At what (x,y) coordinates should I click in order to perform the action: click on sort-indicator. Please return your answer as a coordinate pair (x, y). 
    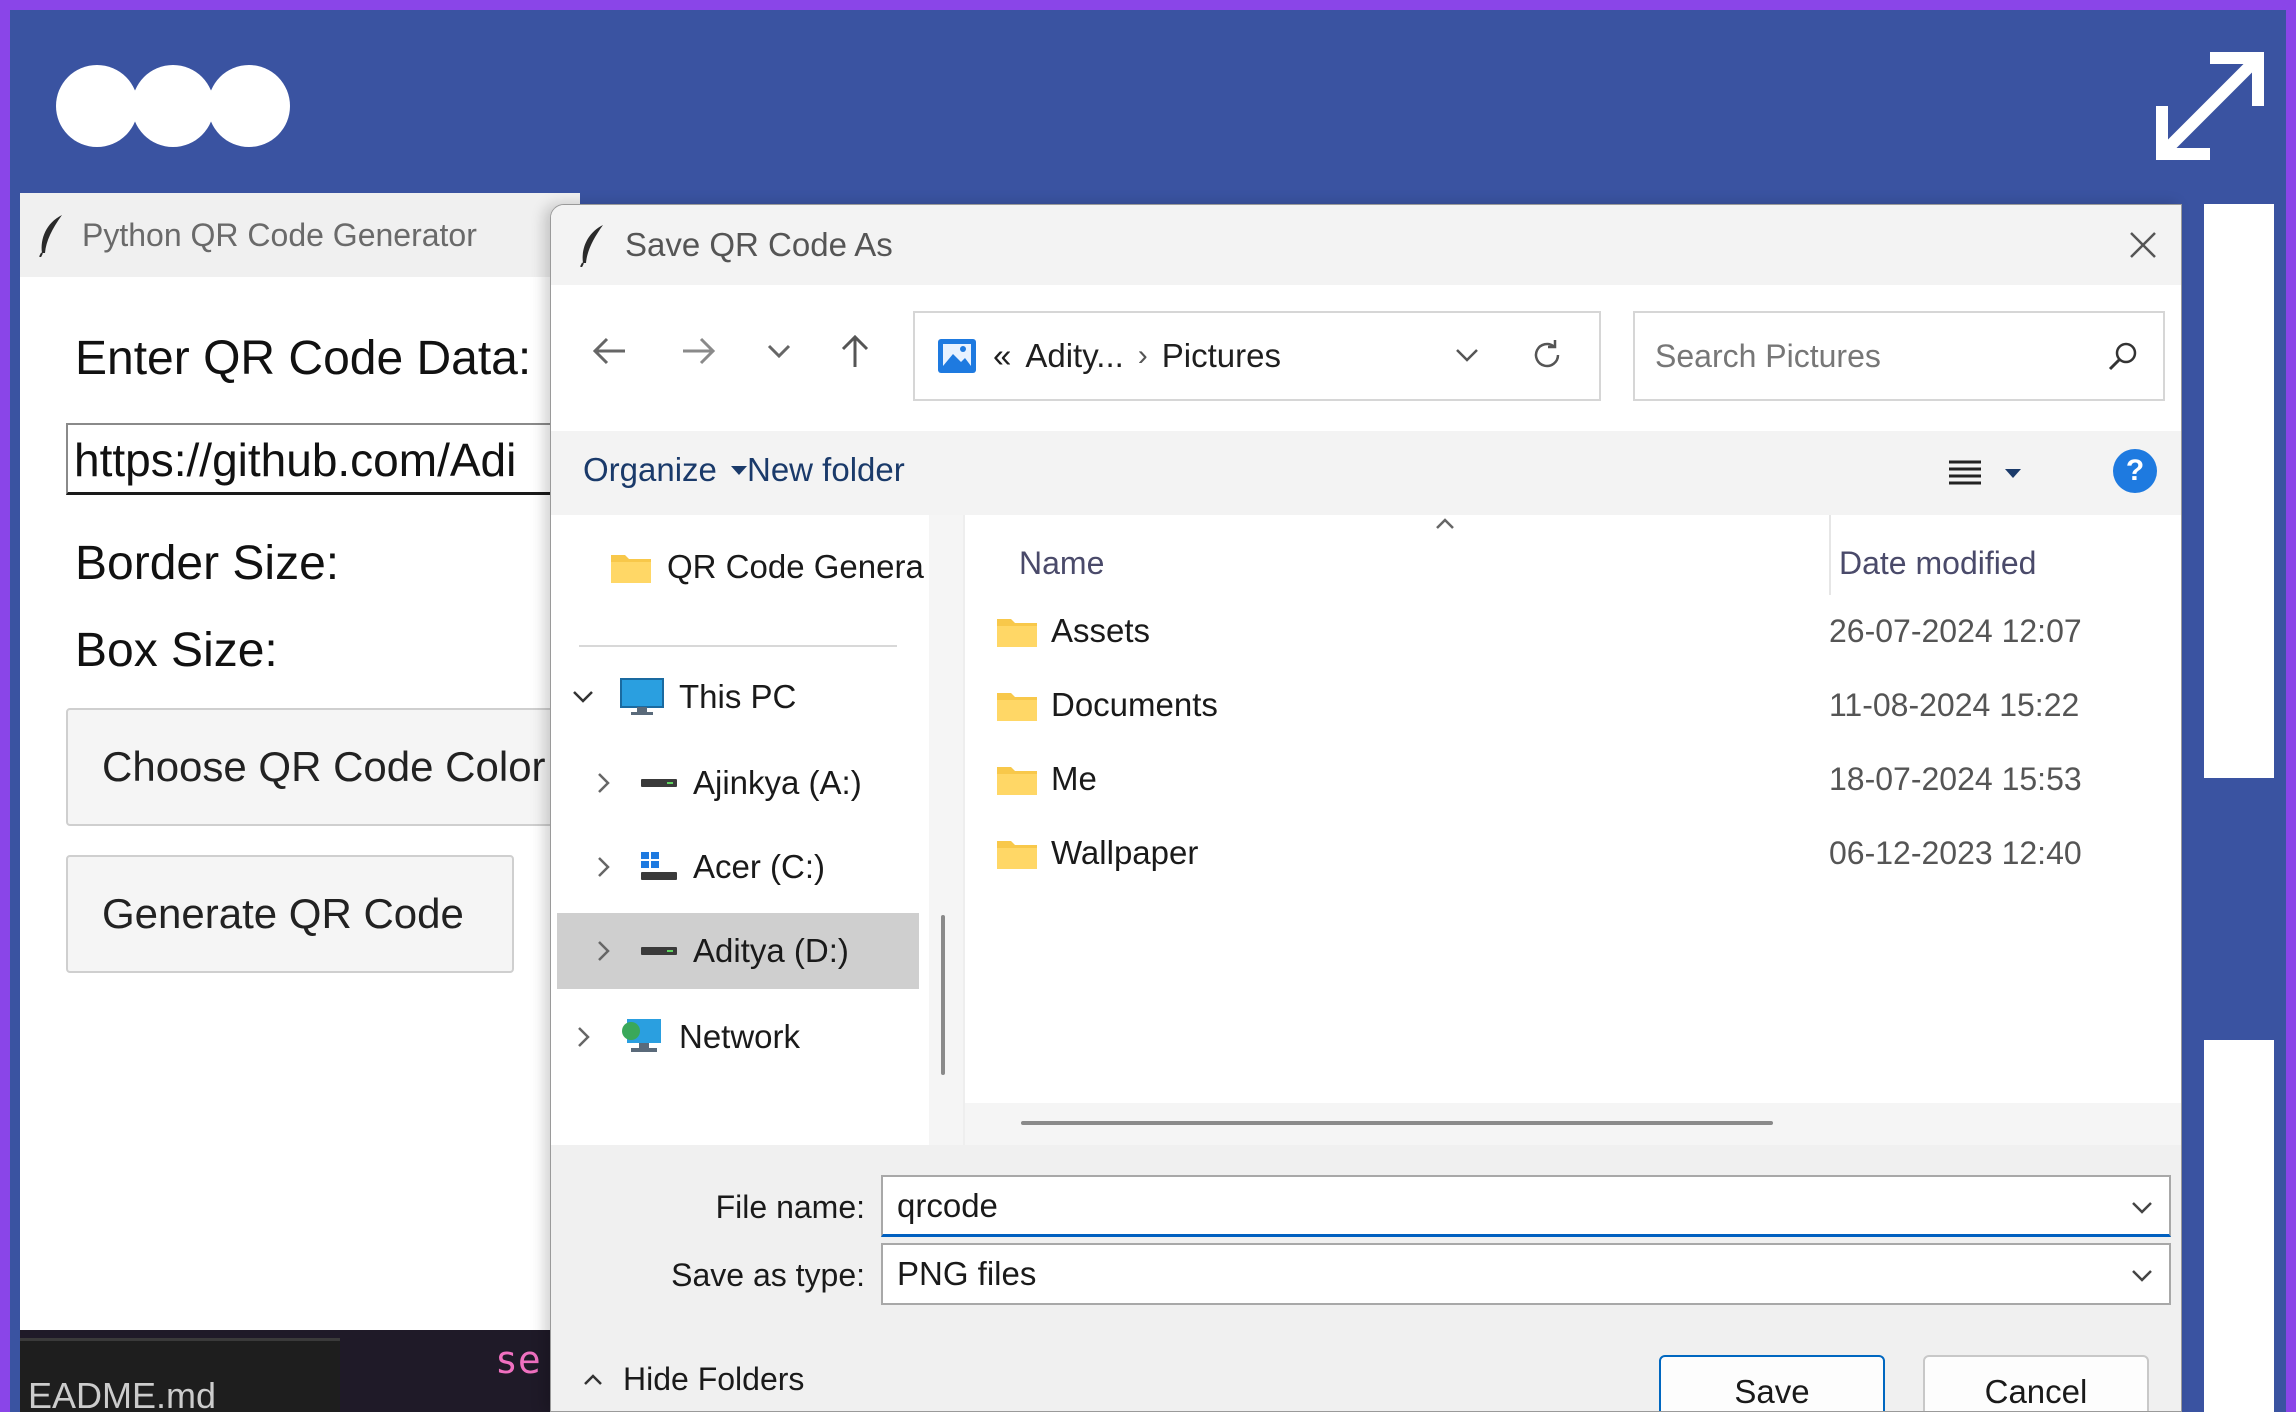
    Looking at the image, I should click on (1445, 524).